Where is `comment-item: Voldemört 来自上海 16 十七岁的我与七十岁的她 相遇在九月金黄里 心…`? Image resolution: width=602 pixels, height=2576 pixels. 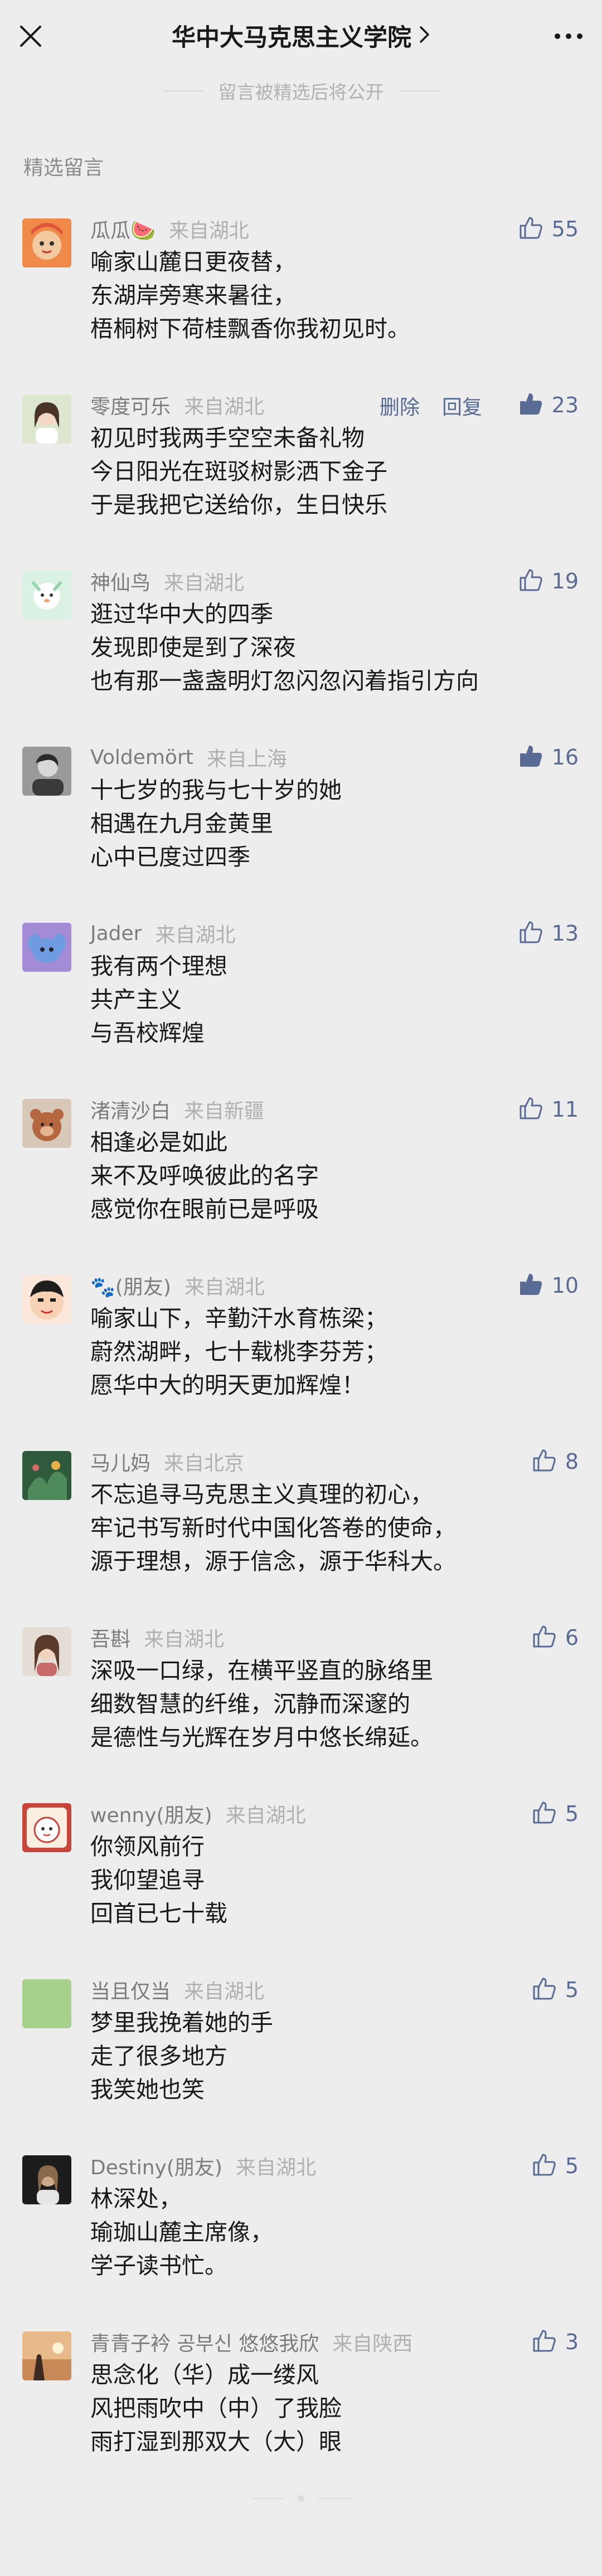
comment-item: Voldemört 来自上海 16 十七岁的我与七十岁的她 相遇在九月金黄里 心… is located at coordinates (301, 834).